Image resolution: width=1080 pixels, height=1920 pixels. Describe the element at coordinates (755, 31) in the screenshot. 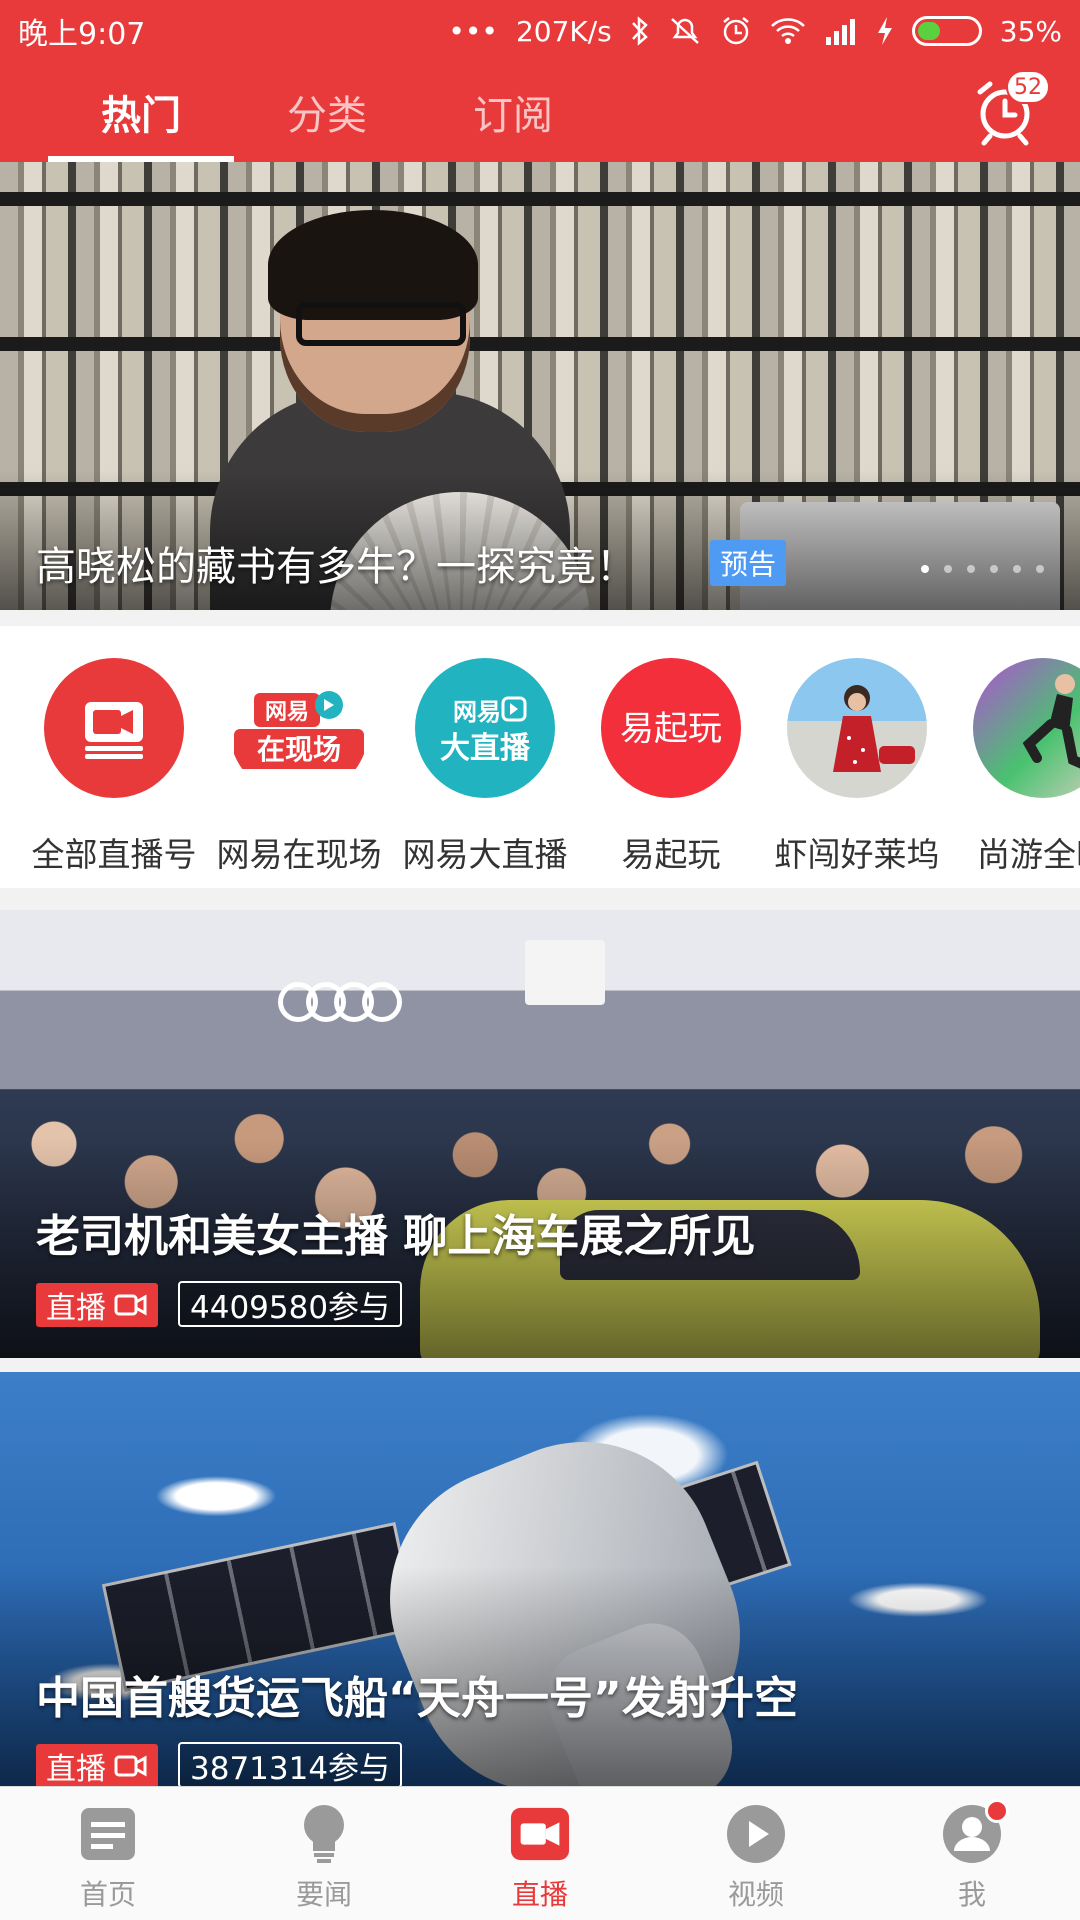

I see `status-icons: ••• 207K/s 35%` at that location.